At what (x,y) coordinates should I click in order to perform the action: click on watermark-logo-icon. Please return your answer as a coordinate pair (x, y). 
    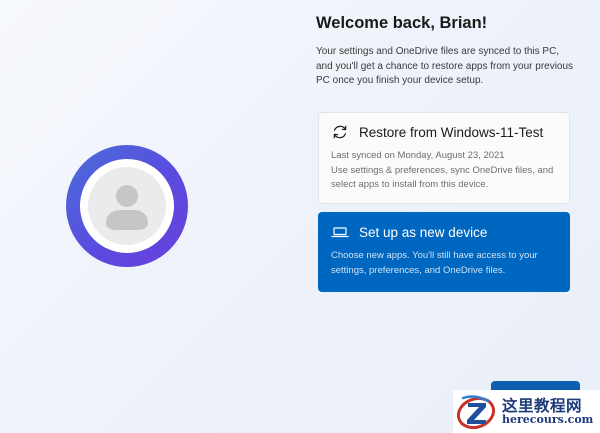
    Looking at the image, I should click on (476, 411).